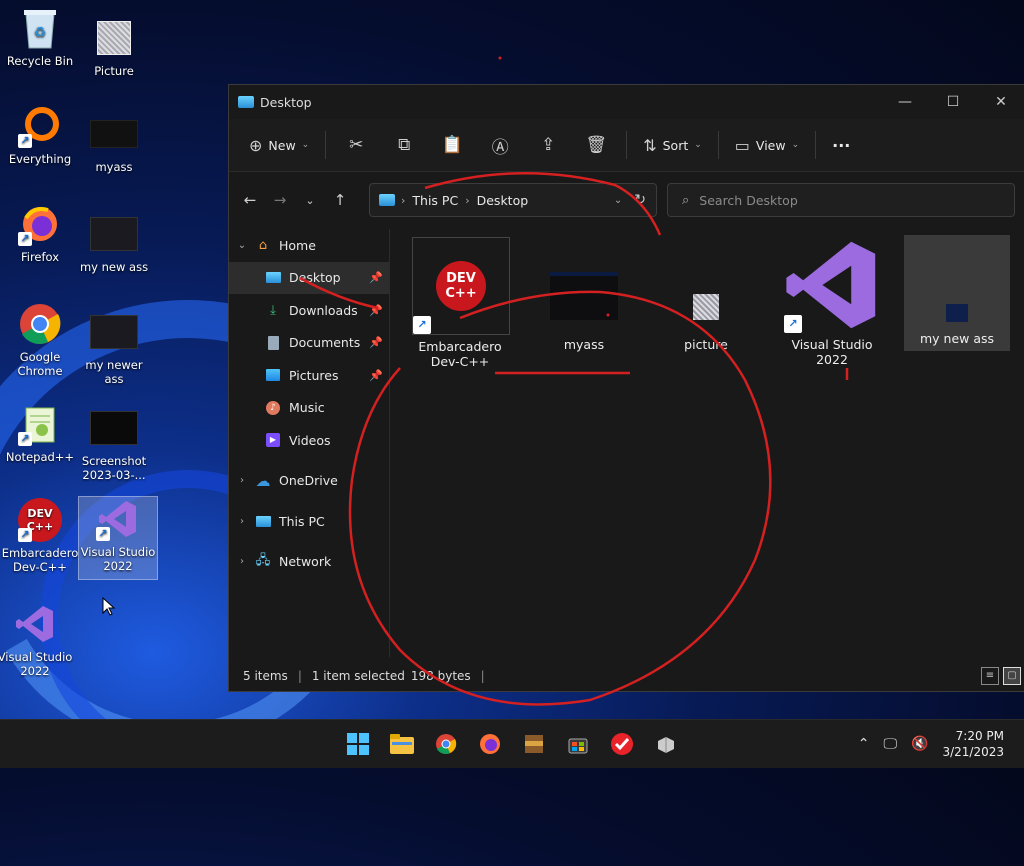 Image resolution: width=1024 pixels, height=866 pixels. I want to click on close-button: ✕, so click(1000, 102).